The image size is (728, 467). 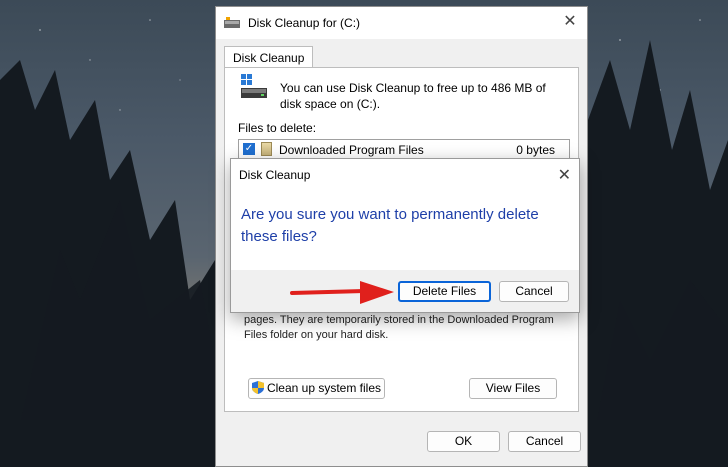 What do you see at coordinates (304, 23) in the screenshot?
I see `window-title: Disk Cleanup for (C:)` at bounding box center [304, 23].